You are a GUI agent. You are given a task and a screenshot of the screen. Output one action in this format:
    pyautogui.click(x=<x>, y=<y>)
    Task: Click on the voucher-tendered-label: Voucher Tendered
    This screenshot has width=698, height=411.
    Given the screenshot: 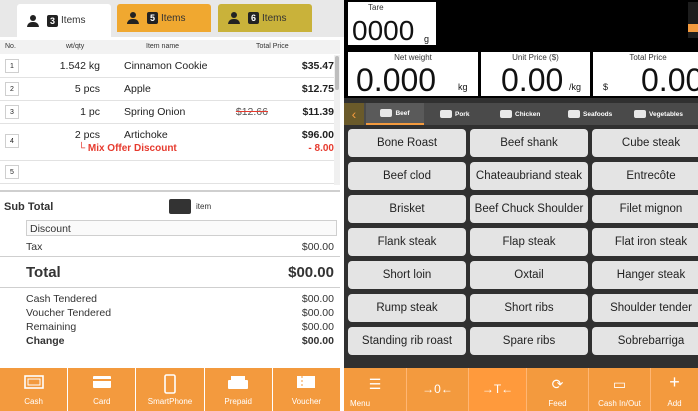 What is the action you would take?
    pyautogui.click(x=69, y=313)
    